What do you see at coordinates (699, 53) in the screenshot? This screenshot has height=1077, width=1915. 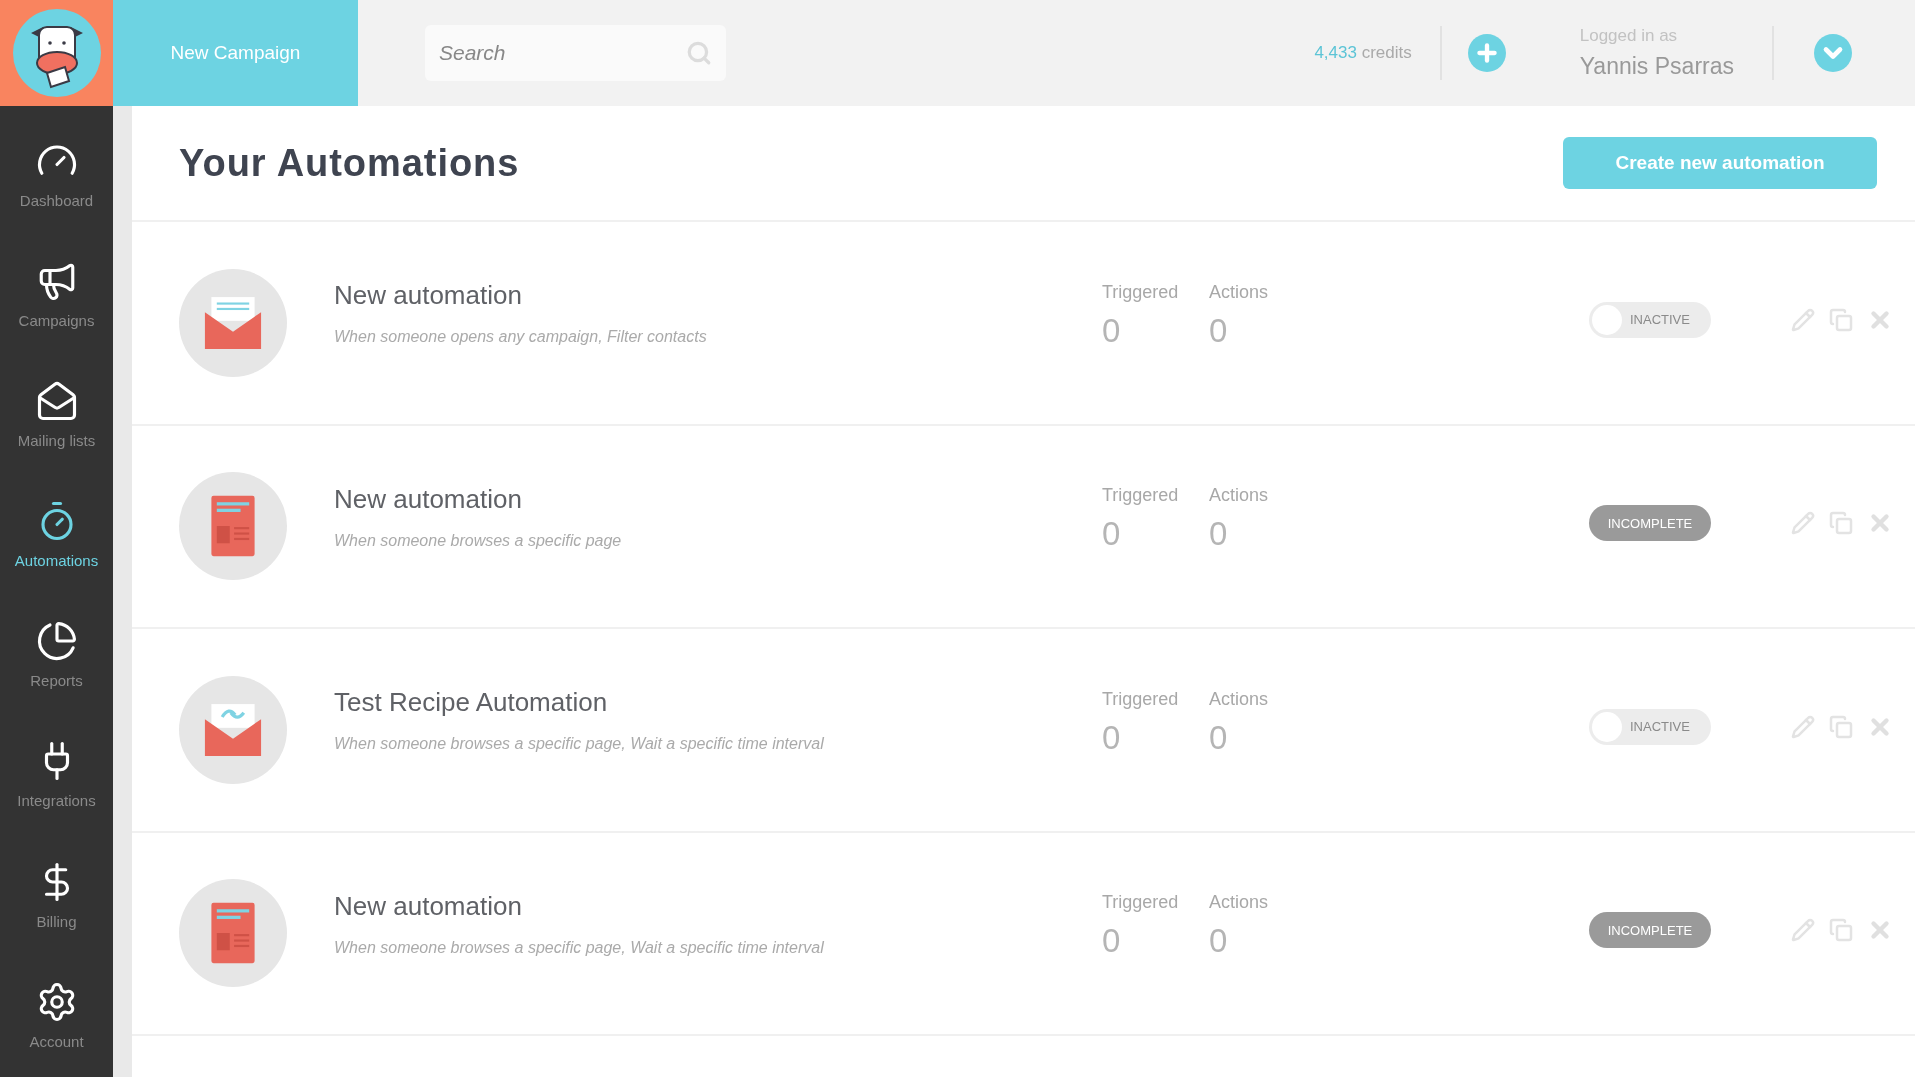 I see `search-icon` at bounding box center [699, 53].